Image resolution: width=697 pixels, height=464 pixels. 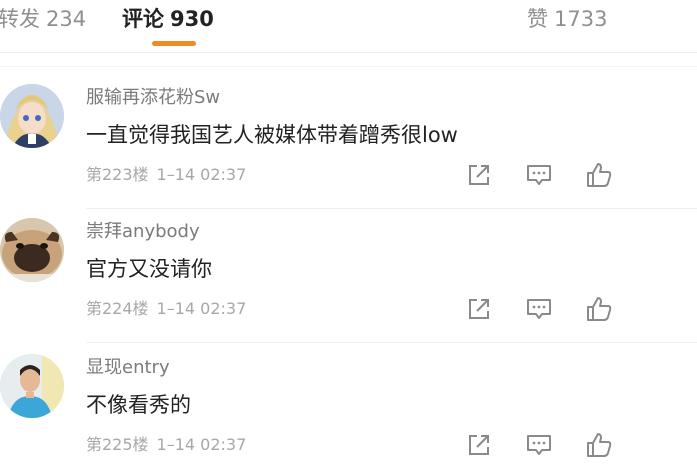 I want to click on comment-text: 一直觉得我国艺人被媒体带着蹭秀很low, so click(x=272, y=135).